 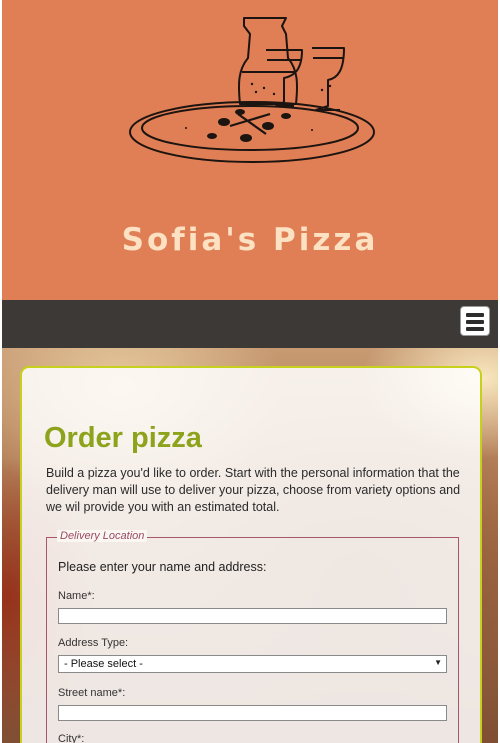 I want to click on city-label: City*:, so click(x=71, y=738).